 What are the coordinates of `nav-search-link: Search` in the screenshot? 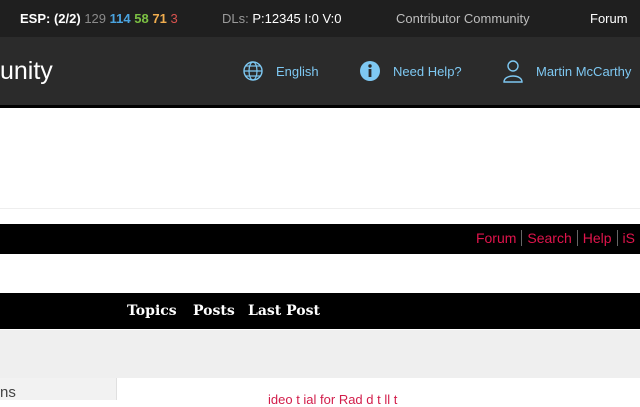 It's located at (548, 238).